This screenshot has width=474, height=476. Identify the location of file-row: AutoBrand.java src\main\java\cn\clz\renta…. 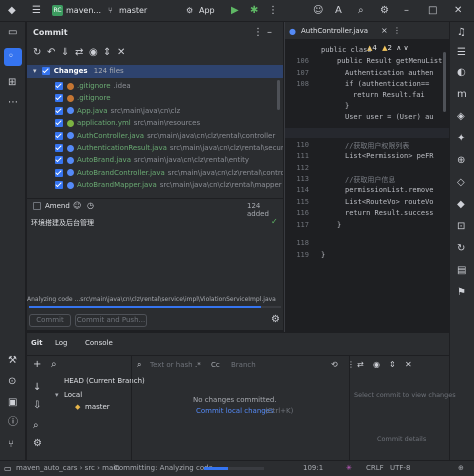
(152, 160).